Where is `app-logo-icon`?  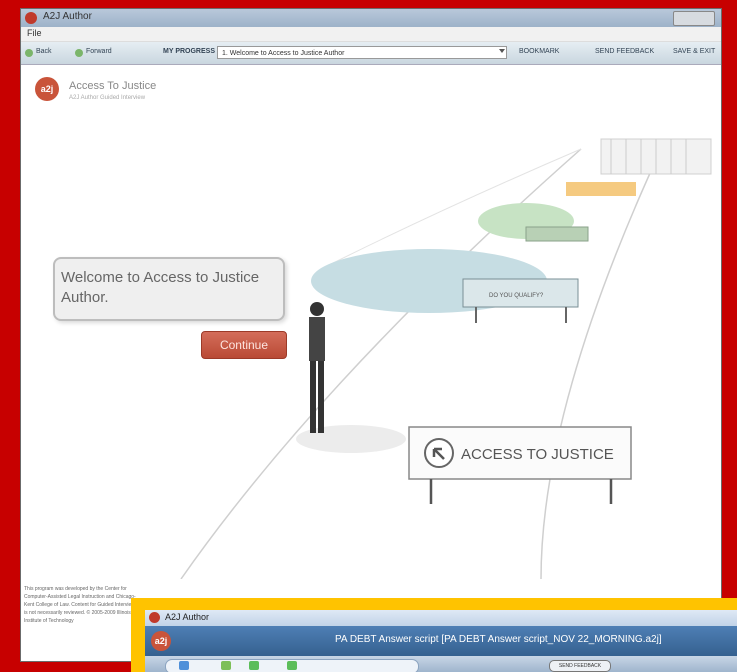
app-logo-icon is located at coordinates (31, 18).